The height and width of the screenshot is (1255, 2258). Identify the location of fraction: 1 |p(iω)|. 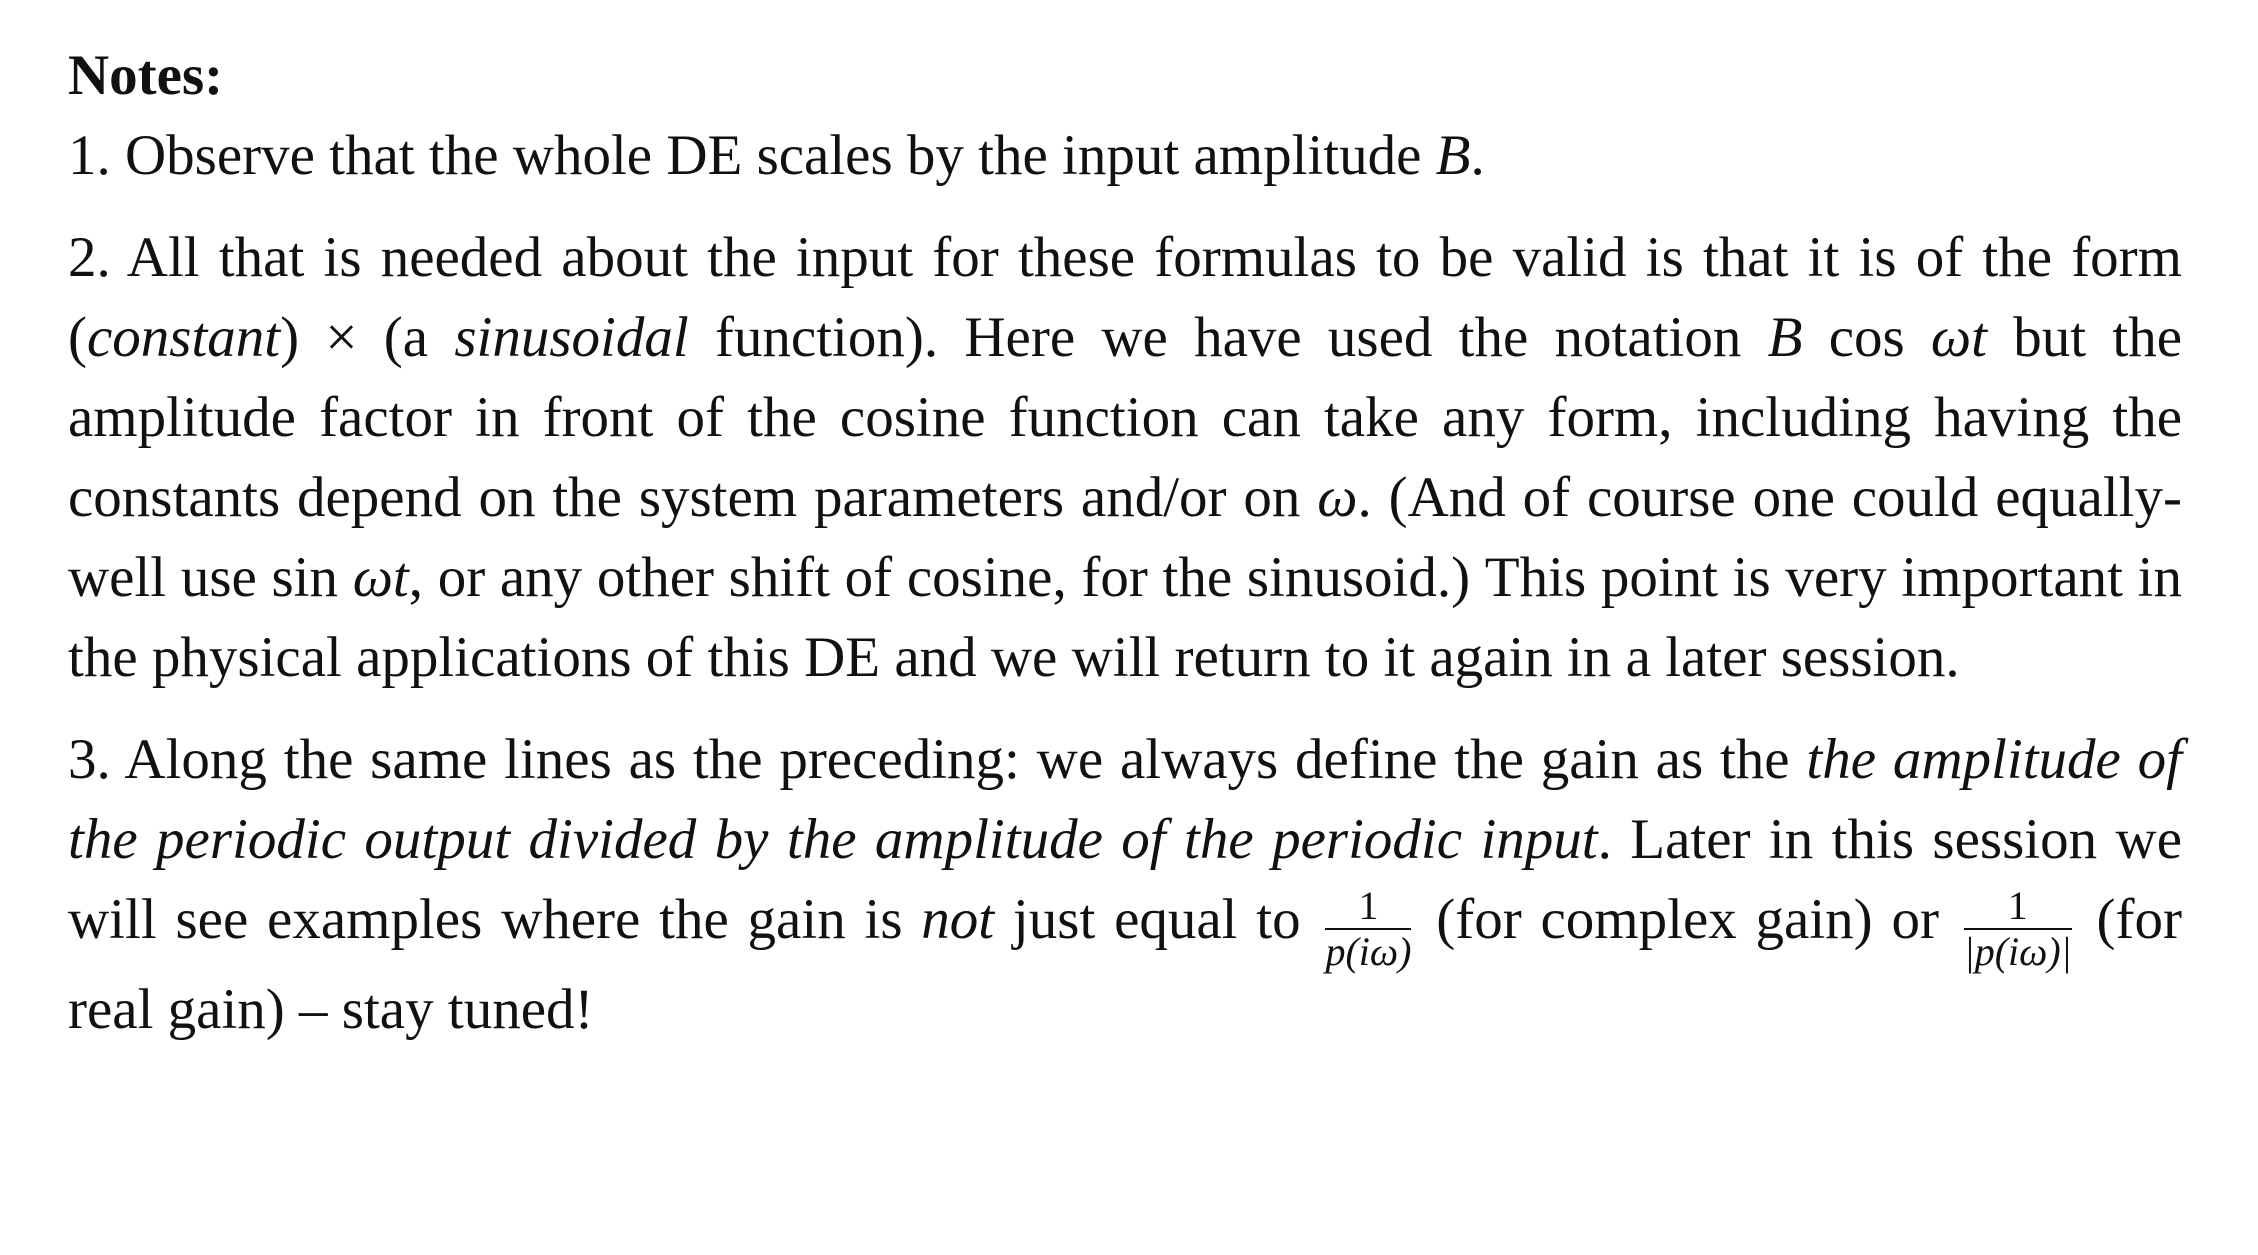
(2017, 929).